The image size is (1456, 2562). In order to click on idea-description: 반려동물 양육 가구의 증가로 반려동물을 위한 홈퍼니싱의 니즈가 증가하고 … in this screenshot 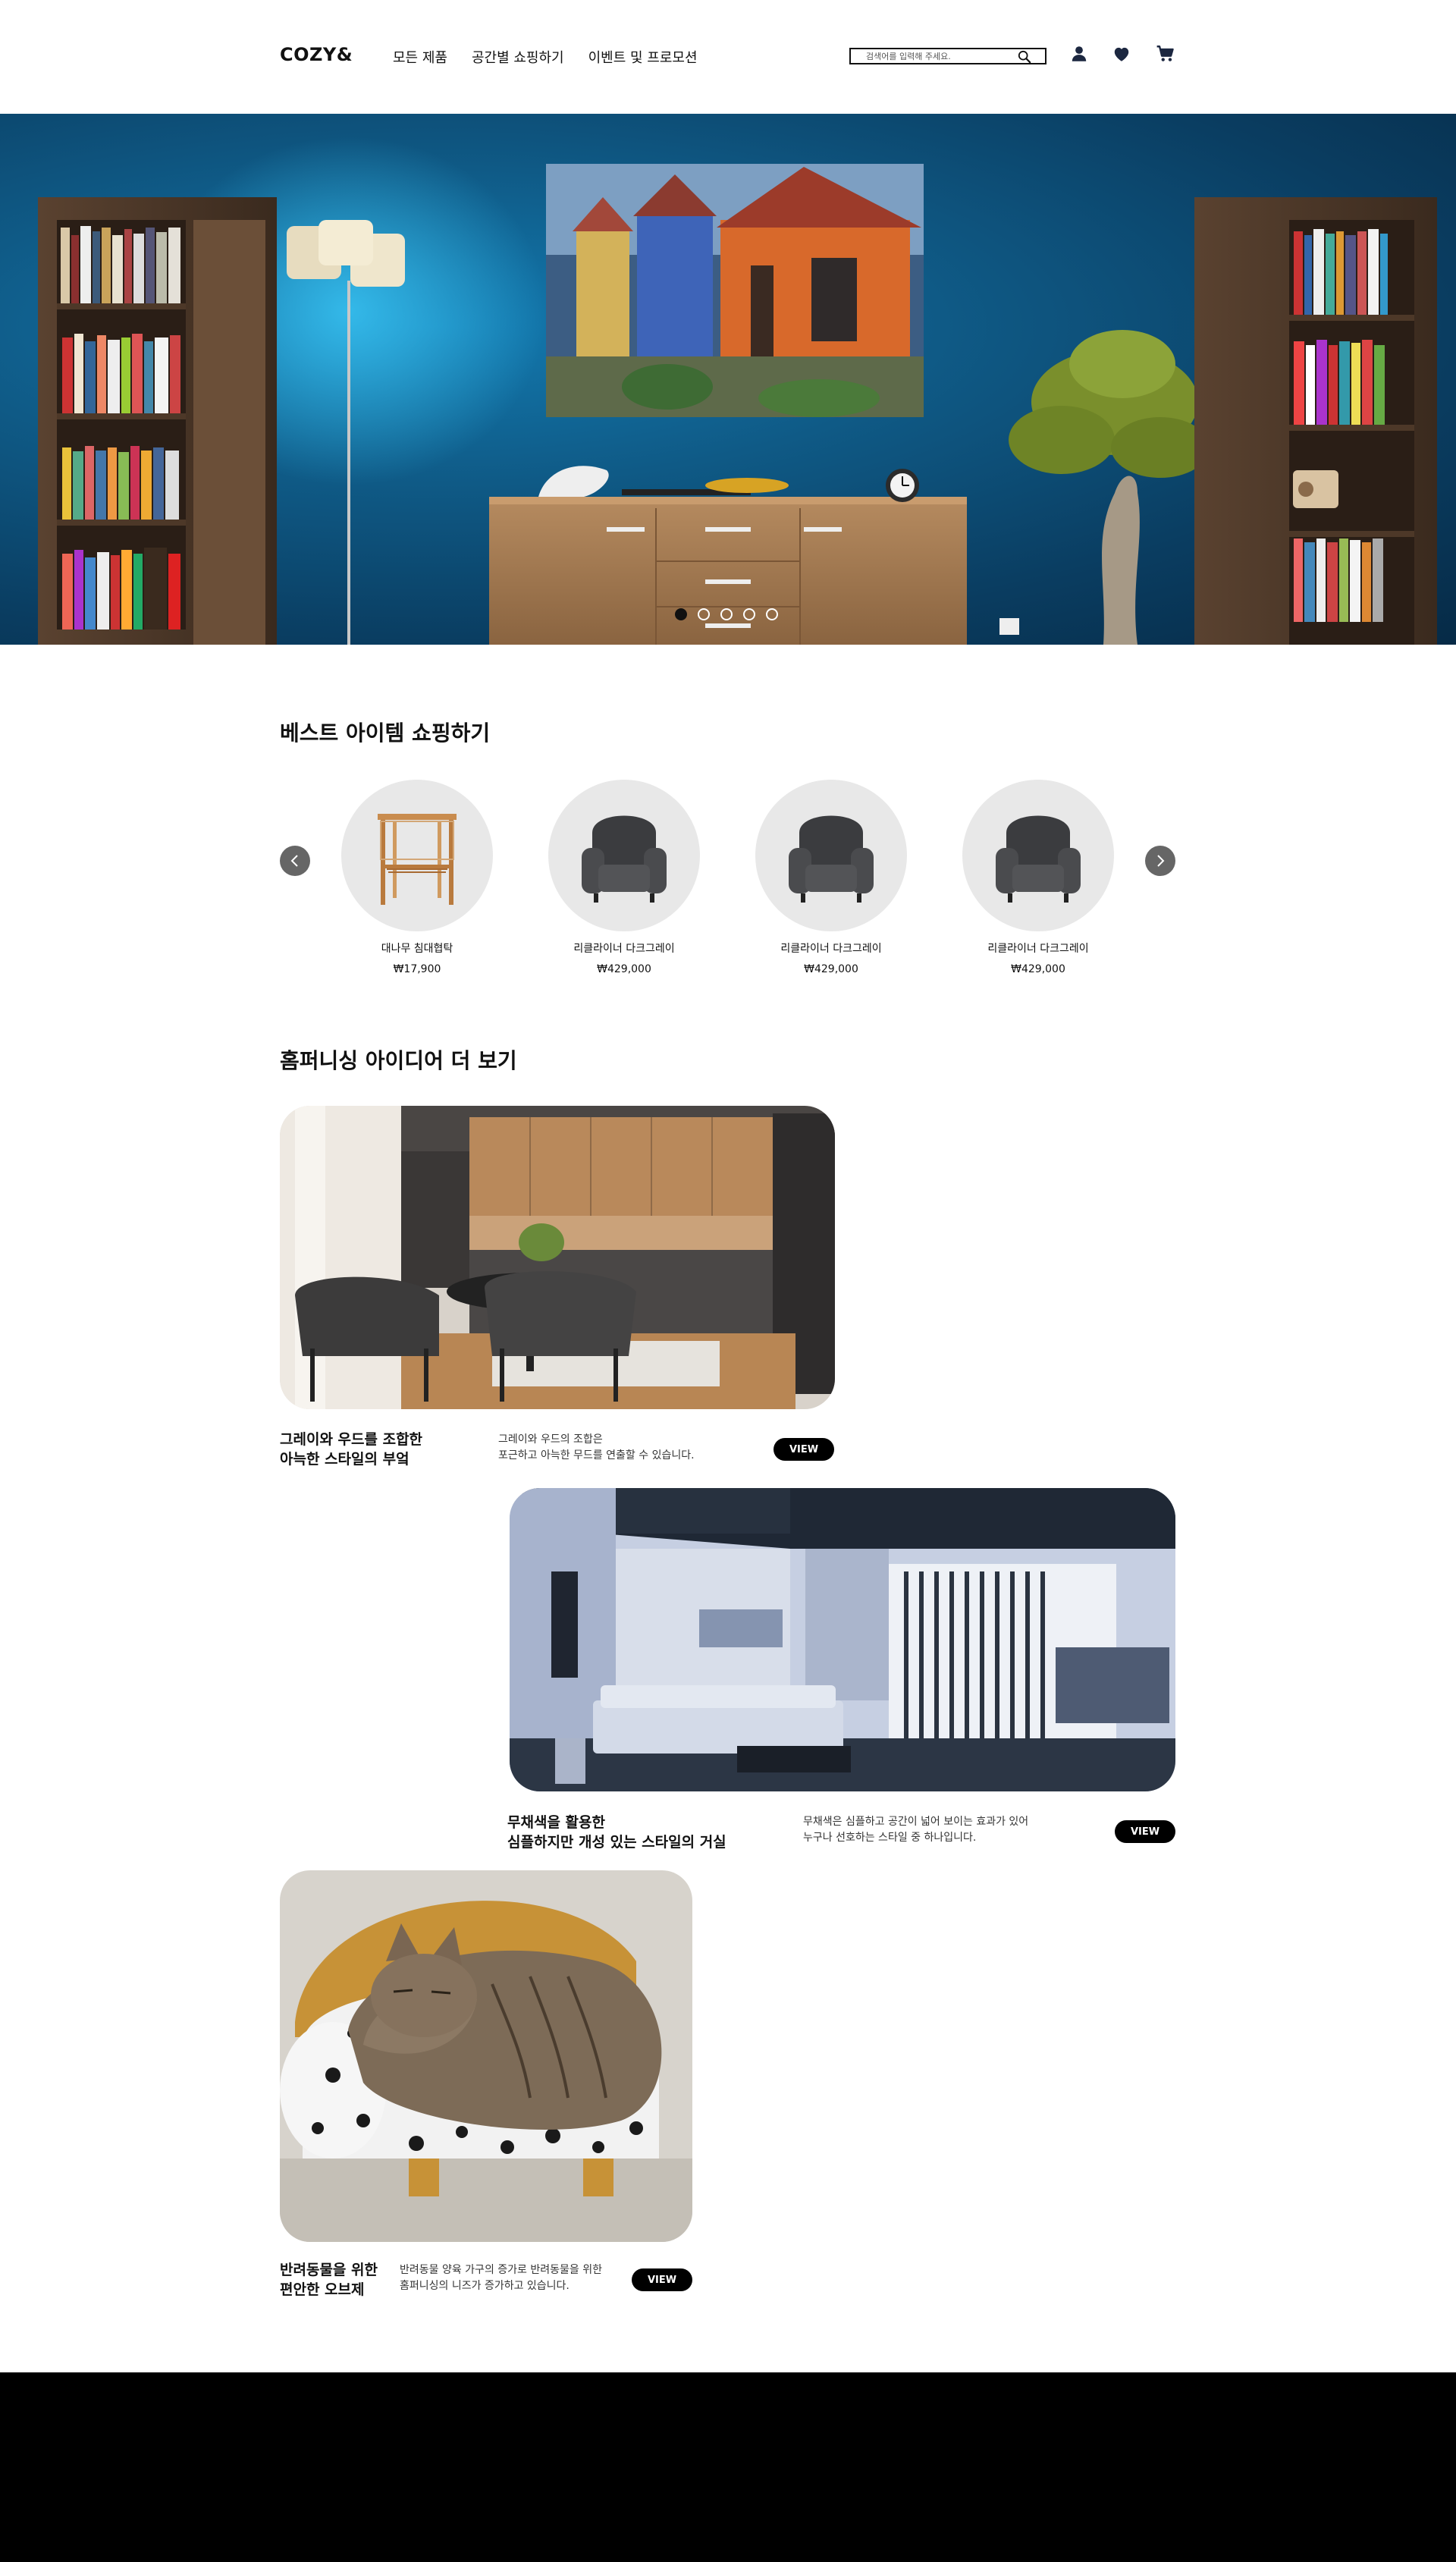, I will do `click(501, 2278)`.